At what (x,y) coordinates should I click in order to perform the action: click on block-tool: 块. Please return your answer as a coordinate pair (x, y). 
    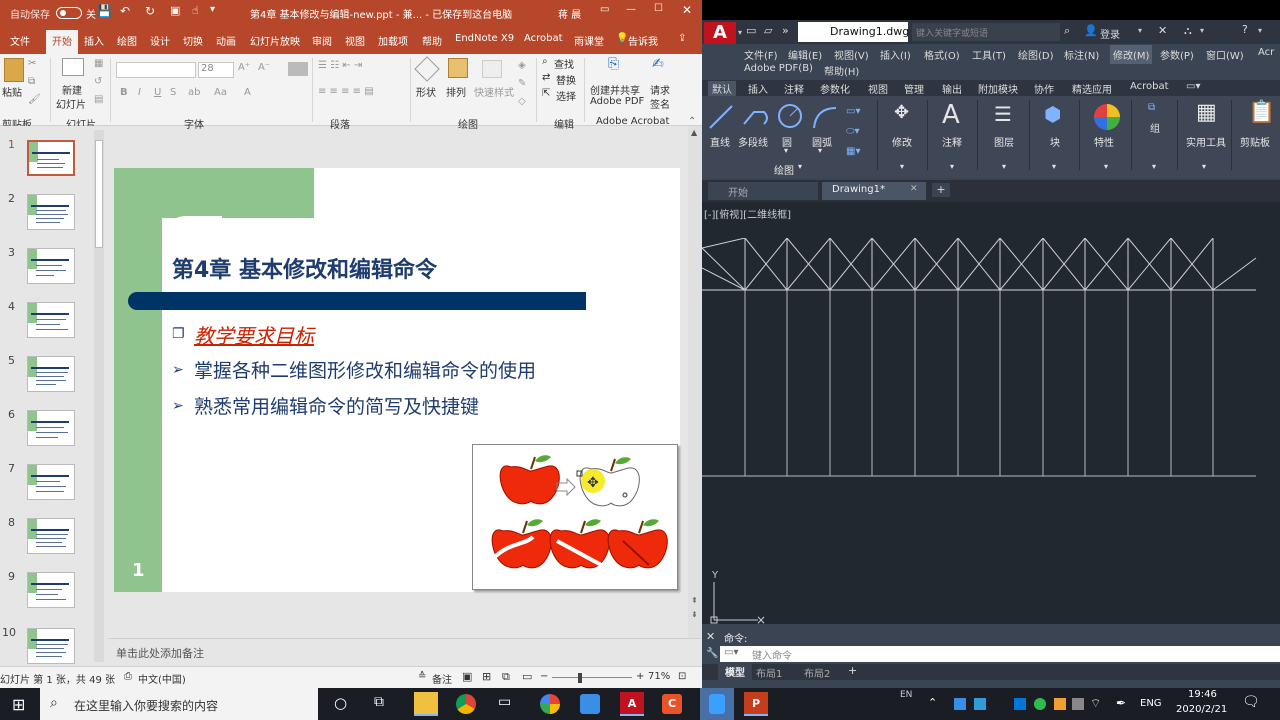
    Looking at the image, I should click on (1055, 141).